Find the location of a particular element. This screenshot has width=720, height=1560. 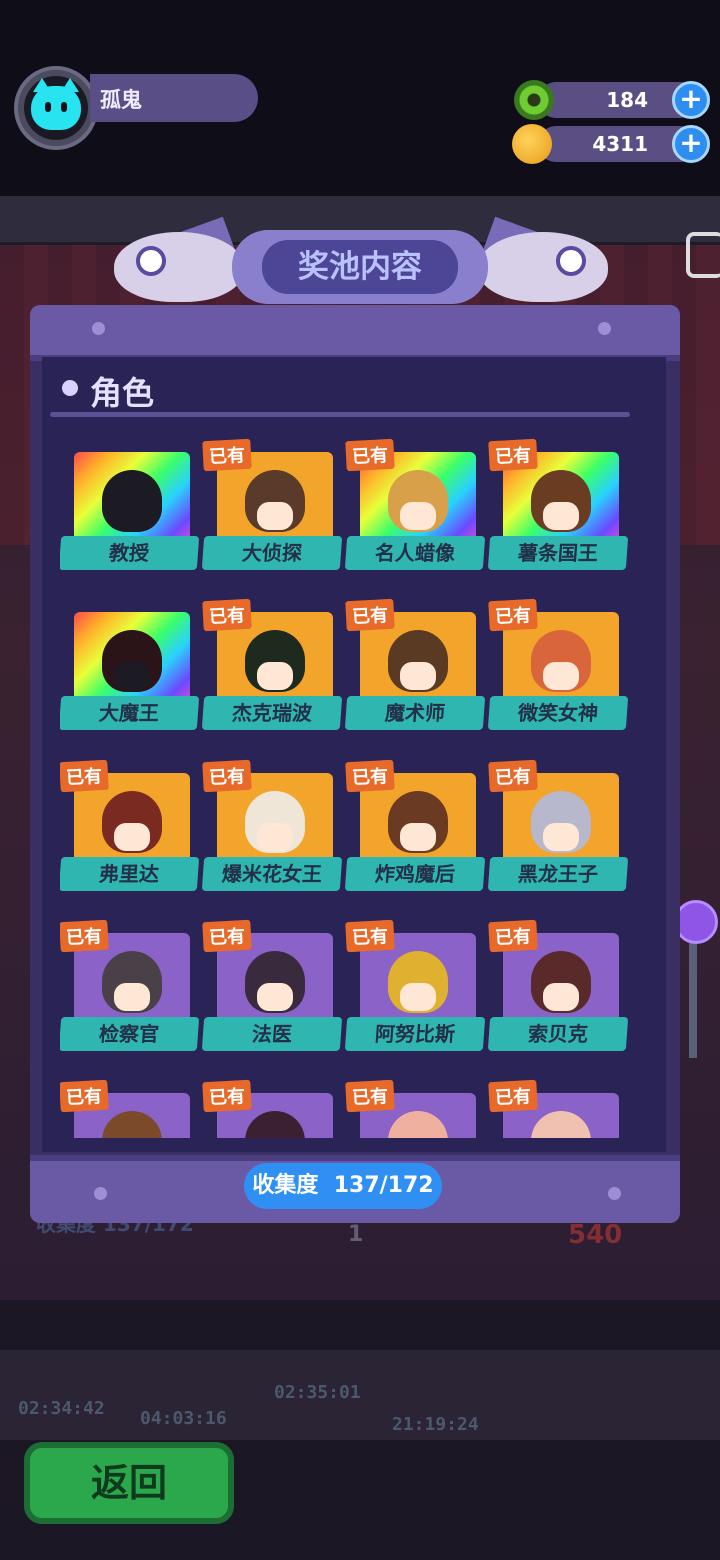

character-name: 杰克瑞波 is located at coordinates (272, 713).